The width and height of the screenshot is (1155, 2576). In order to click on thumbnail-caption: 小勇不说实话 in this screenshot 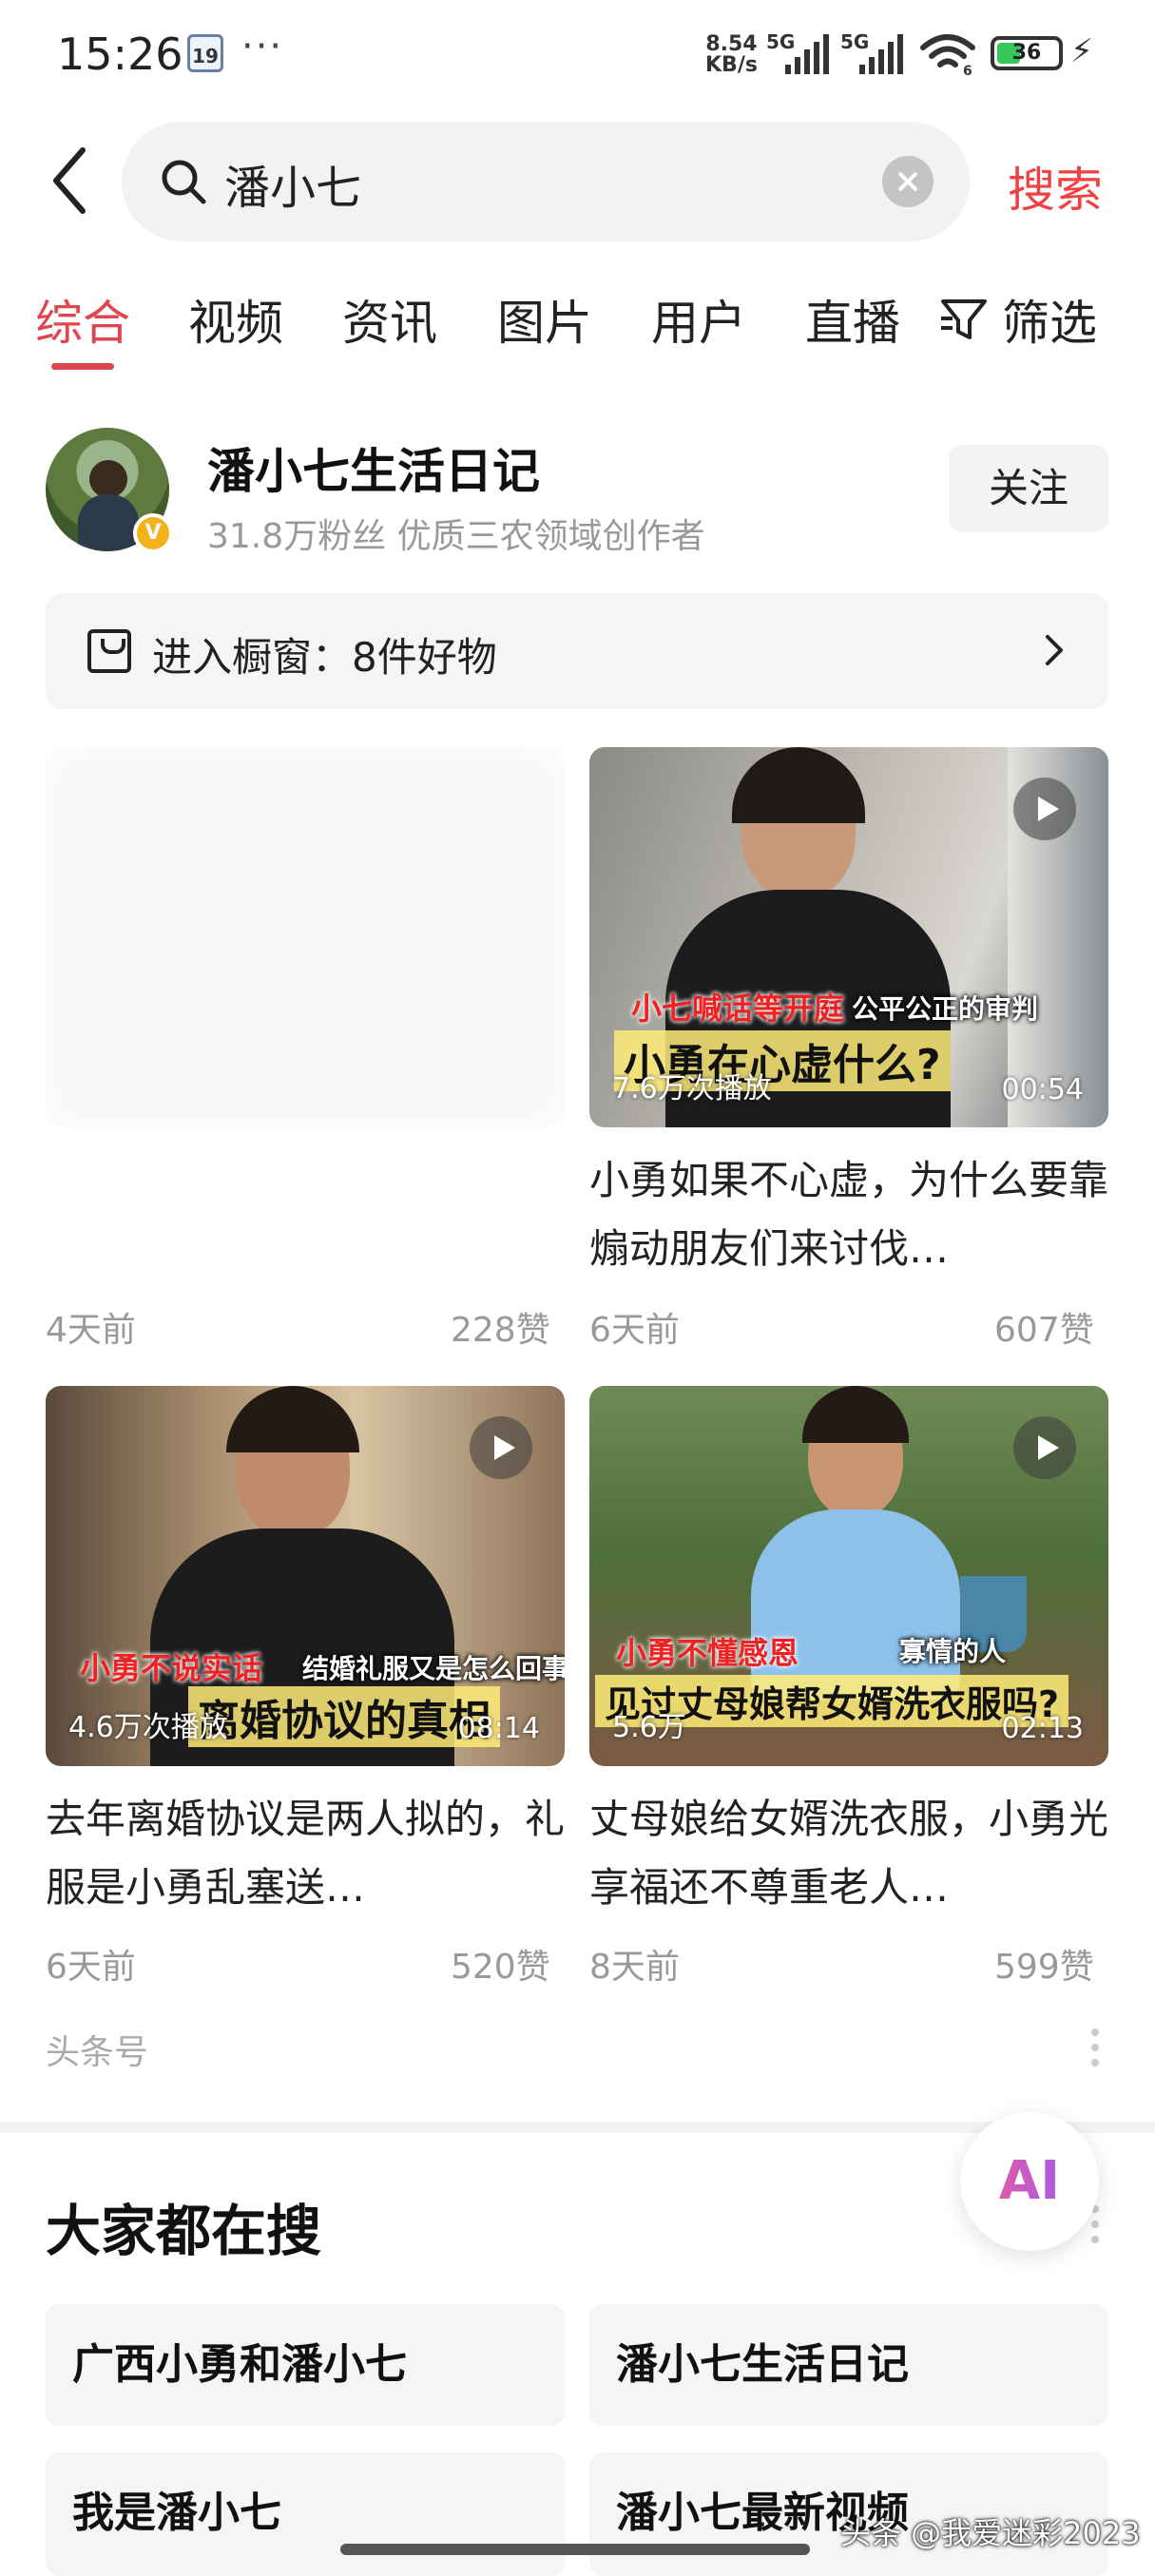, I will do `click(171, 1668)`.